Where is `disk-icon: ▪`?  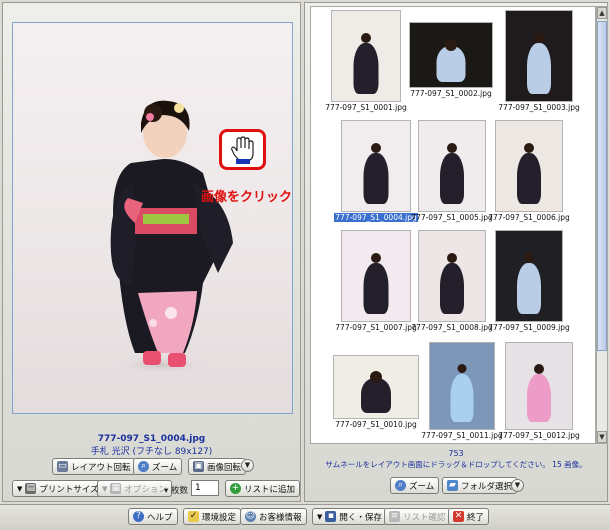
disk-icon: ▪ is located at coordinates (331, 516).